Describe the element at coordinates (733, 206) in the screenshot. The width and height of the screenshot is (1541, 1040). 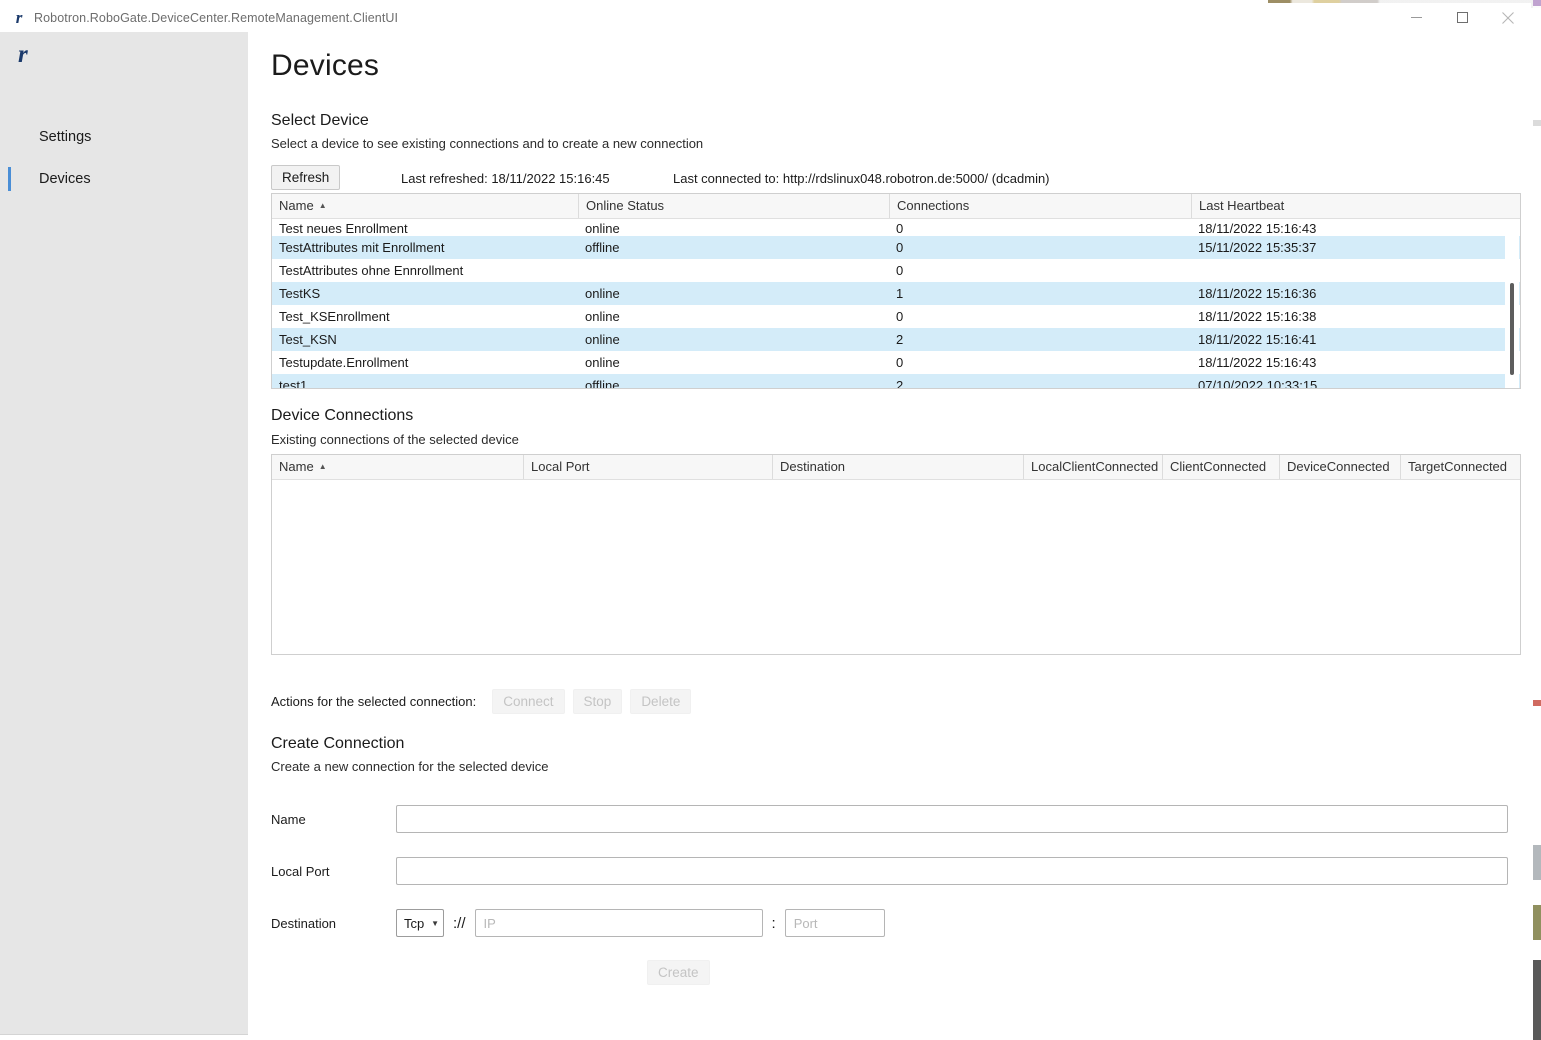
I see `column-header-online-status: Online Status` at that location.